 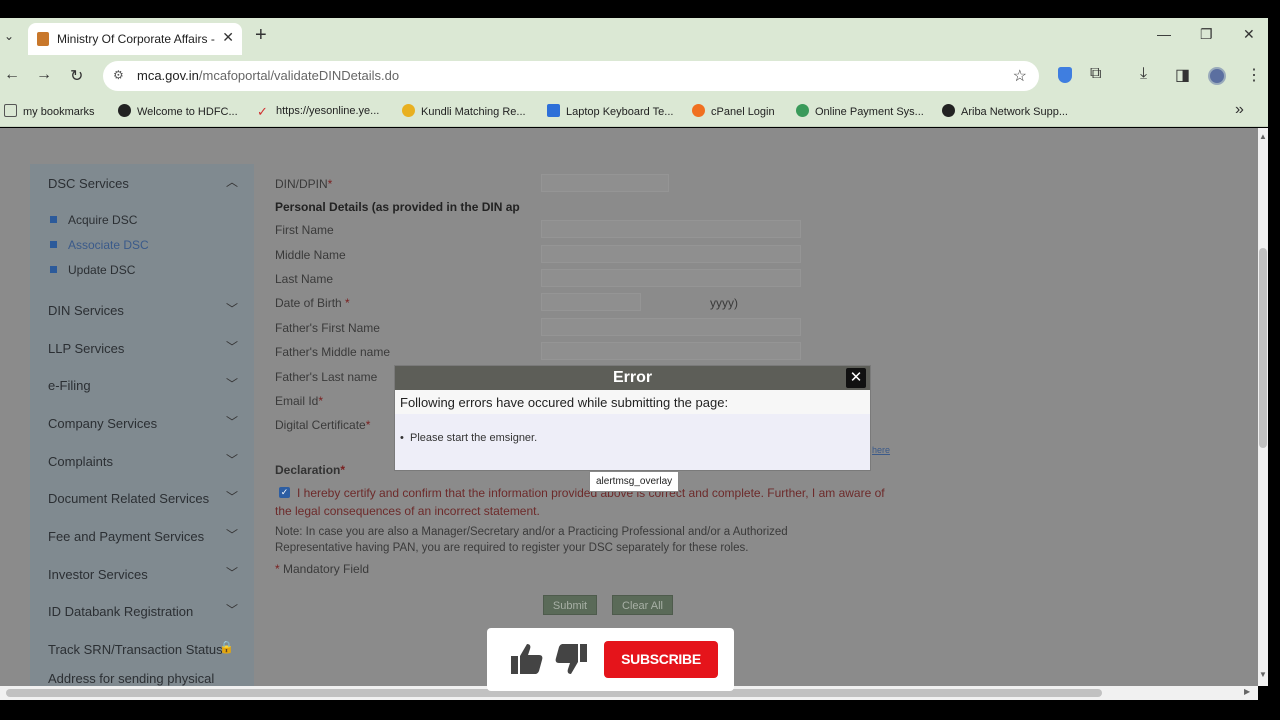 What do you see at coordinates (142, 674) in the screenshot?
I see `sidebar-section-address: Address for sending physical` at bounding box center [142, 674].